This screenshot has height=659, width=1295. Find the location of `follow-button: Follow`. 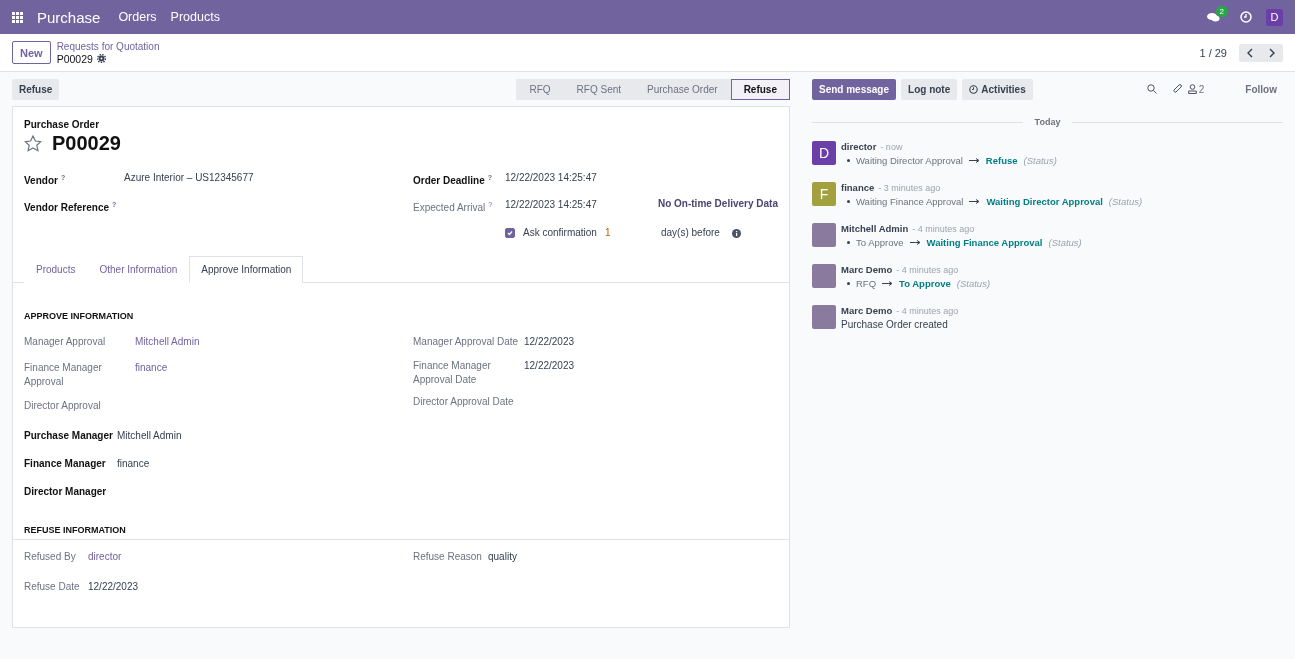

follow-button: Follow is located at coordinates (1261, 89).